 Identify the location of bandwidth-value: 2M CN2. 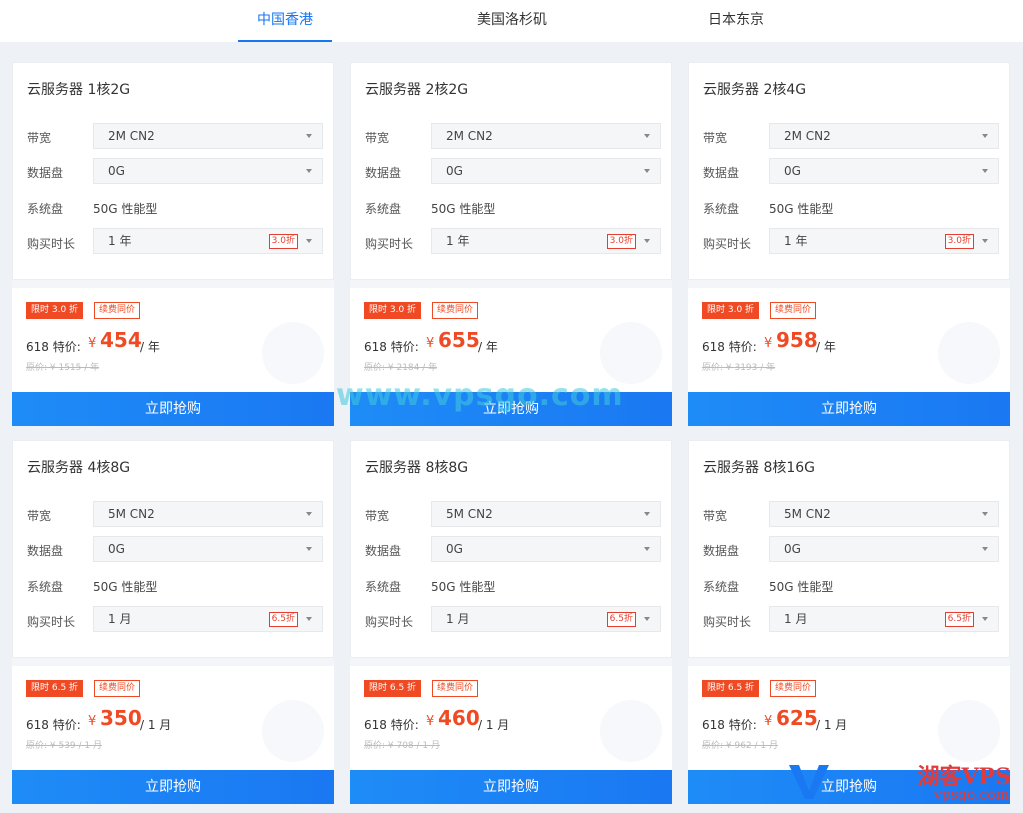
(131, 136).